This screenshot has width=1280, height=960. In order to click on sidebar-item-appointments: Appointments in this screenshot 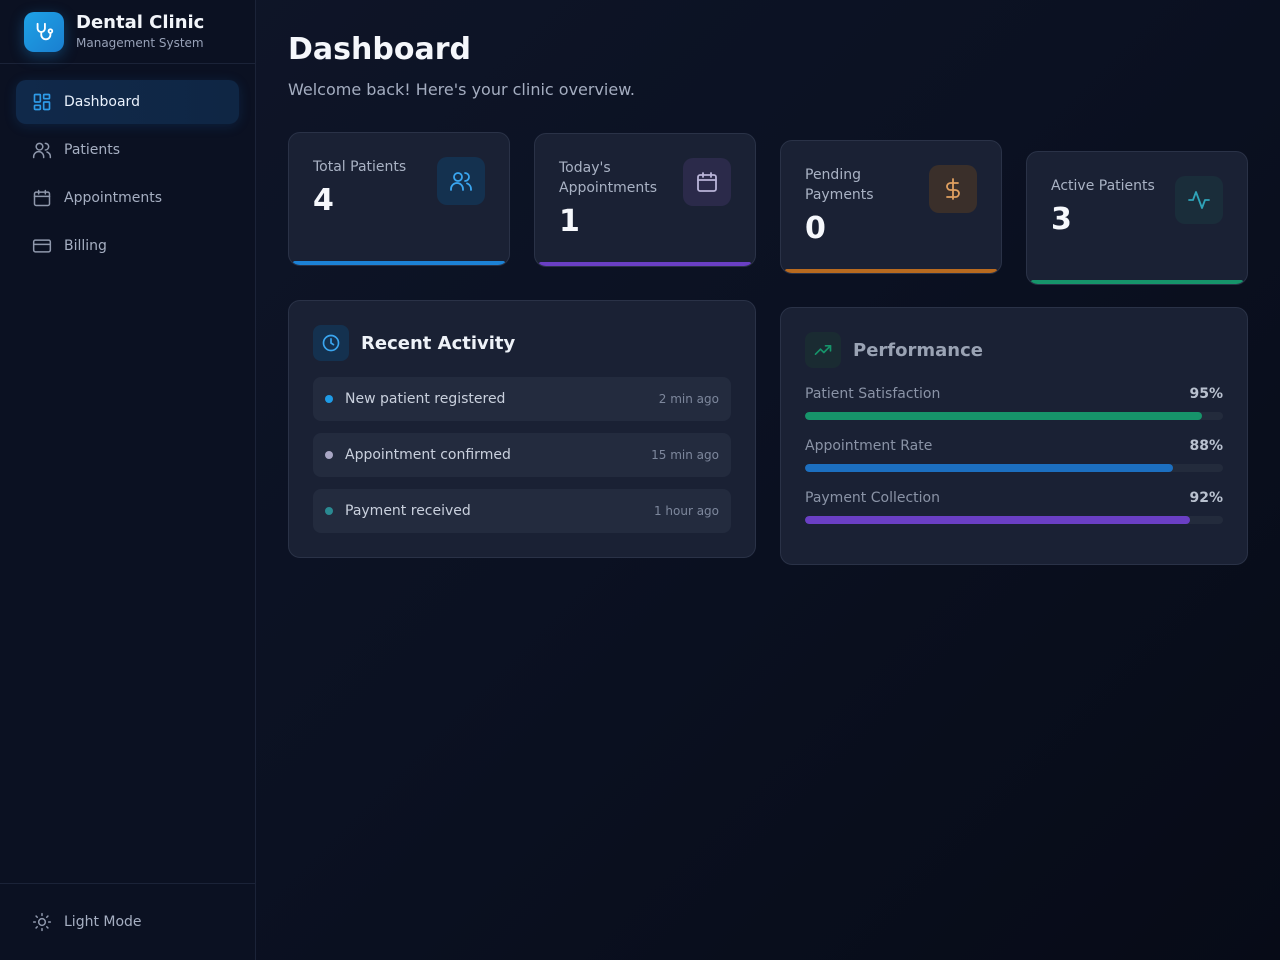, I will do `click(127, 198)`.